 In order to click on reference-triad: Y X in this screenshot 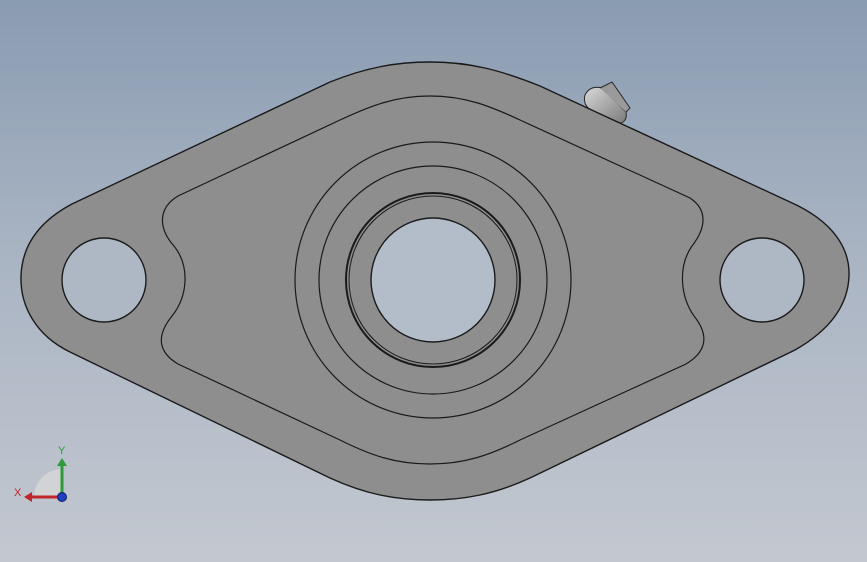, I will do `click(40, 473)`.